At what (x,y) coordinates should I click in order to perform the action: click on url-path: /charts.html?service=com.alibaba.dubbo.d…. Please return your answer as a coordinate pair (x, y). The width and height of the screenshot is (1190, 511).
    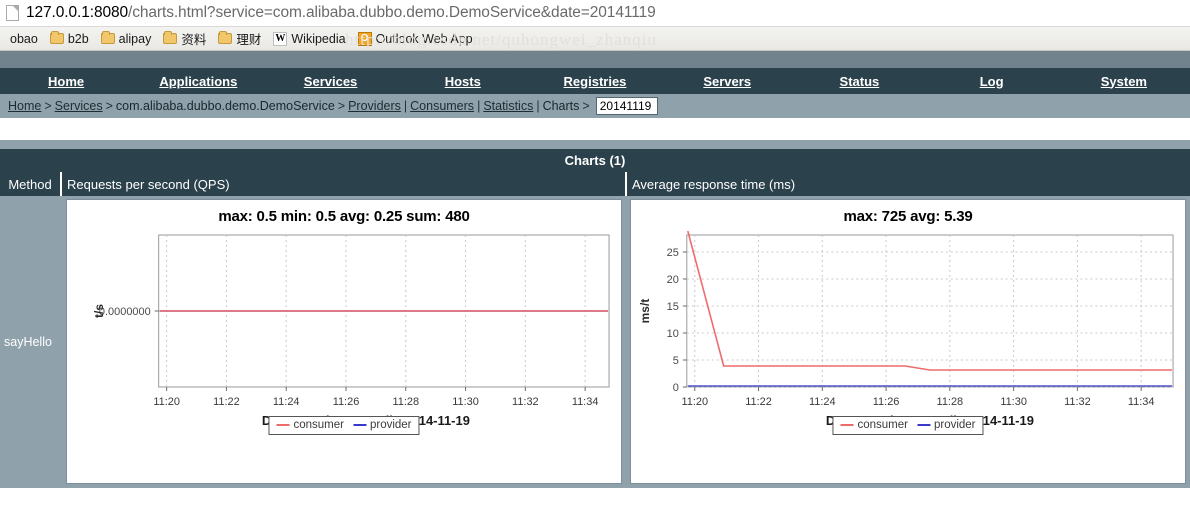
    Looking at the image, I should click on (392, 12).